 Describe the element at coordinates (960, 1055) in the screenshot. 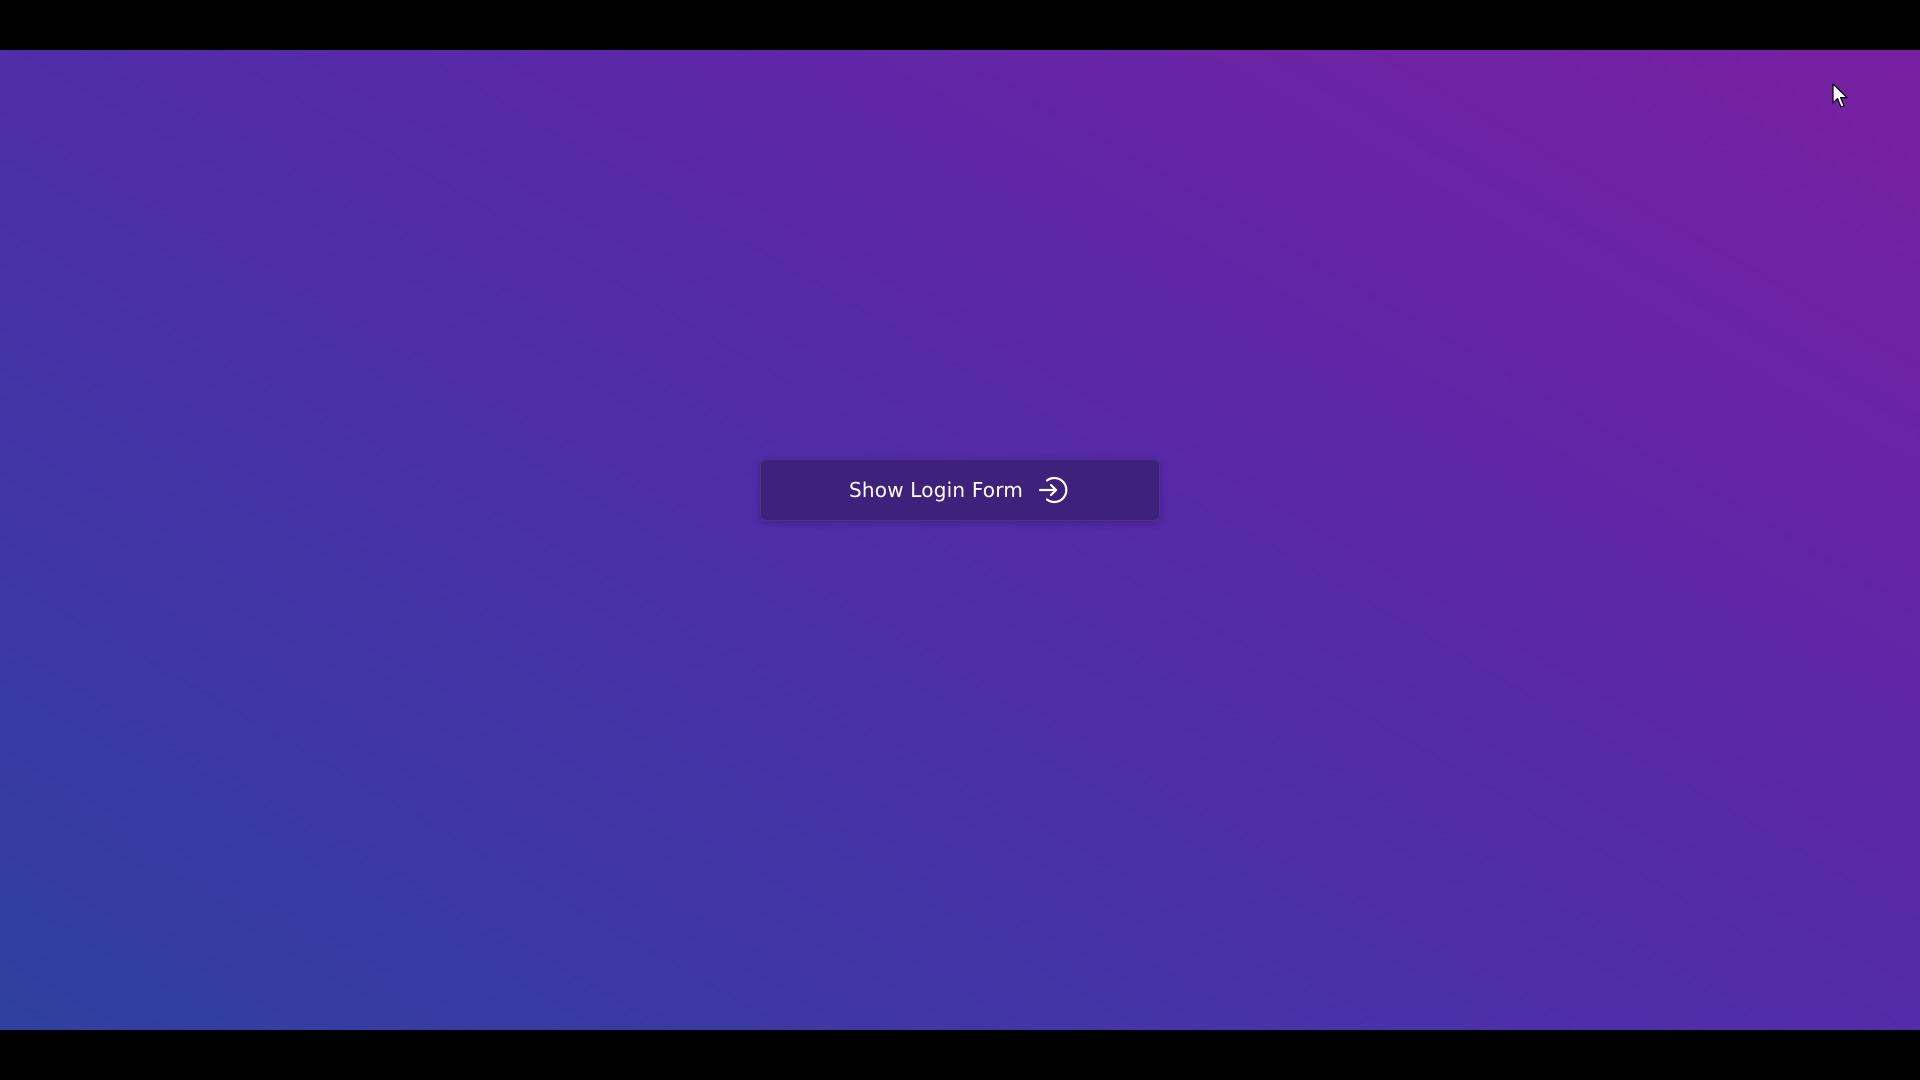

I see `letterbox-bottom` at that location.